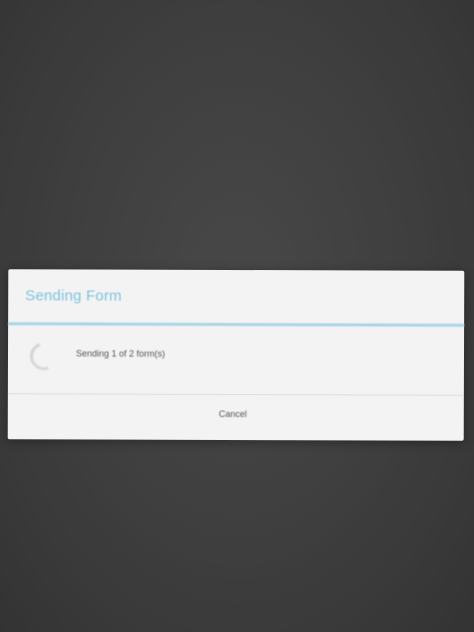 Image resolution: width=474 pixels, height=632 pixels. I want to click on spinner-icon, so click(44, 356).